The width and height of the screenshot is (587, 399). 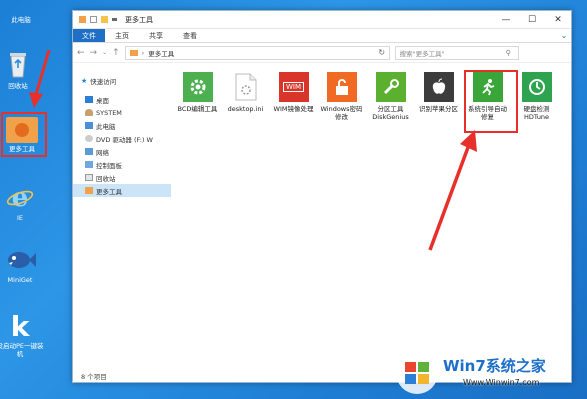 What do you see at coordinates (512, 53) in the screenshot?
I see `search-icon: ⚲` at bounding box center [512, 53].